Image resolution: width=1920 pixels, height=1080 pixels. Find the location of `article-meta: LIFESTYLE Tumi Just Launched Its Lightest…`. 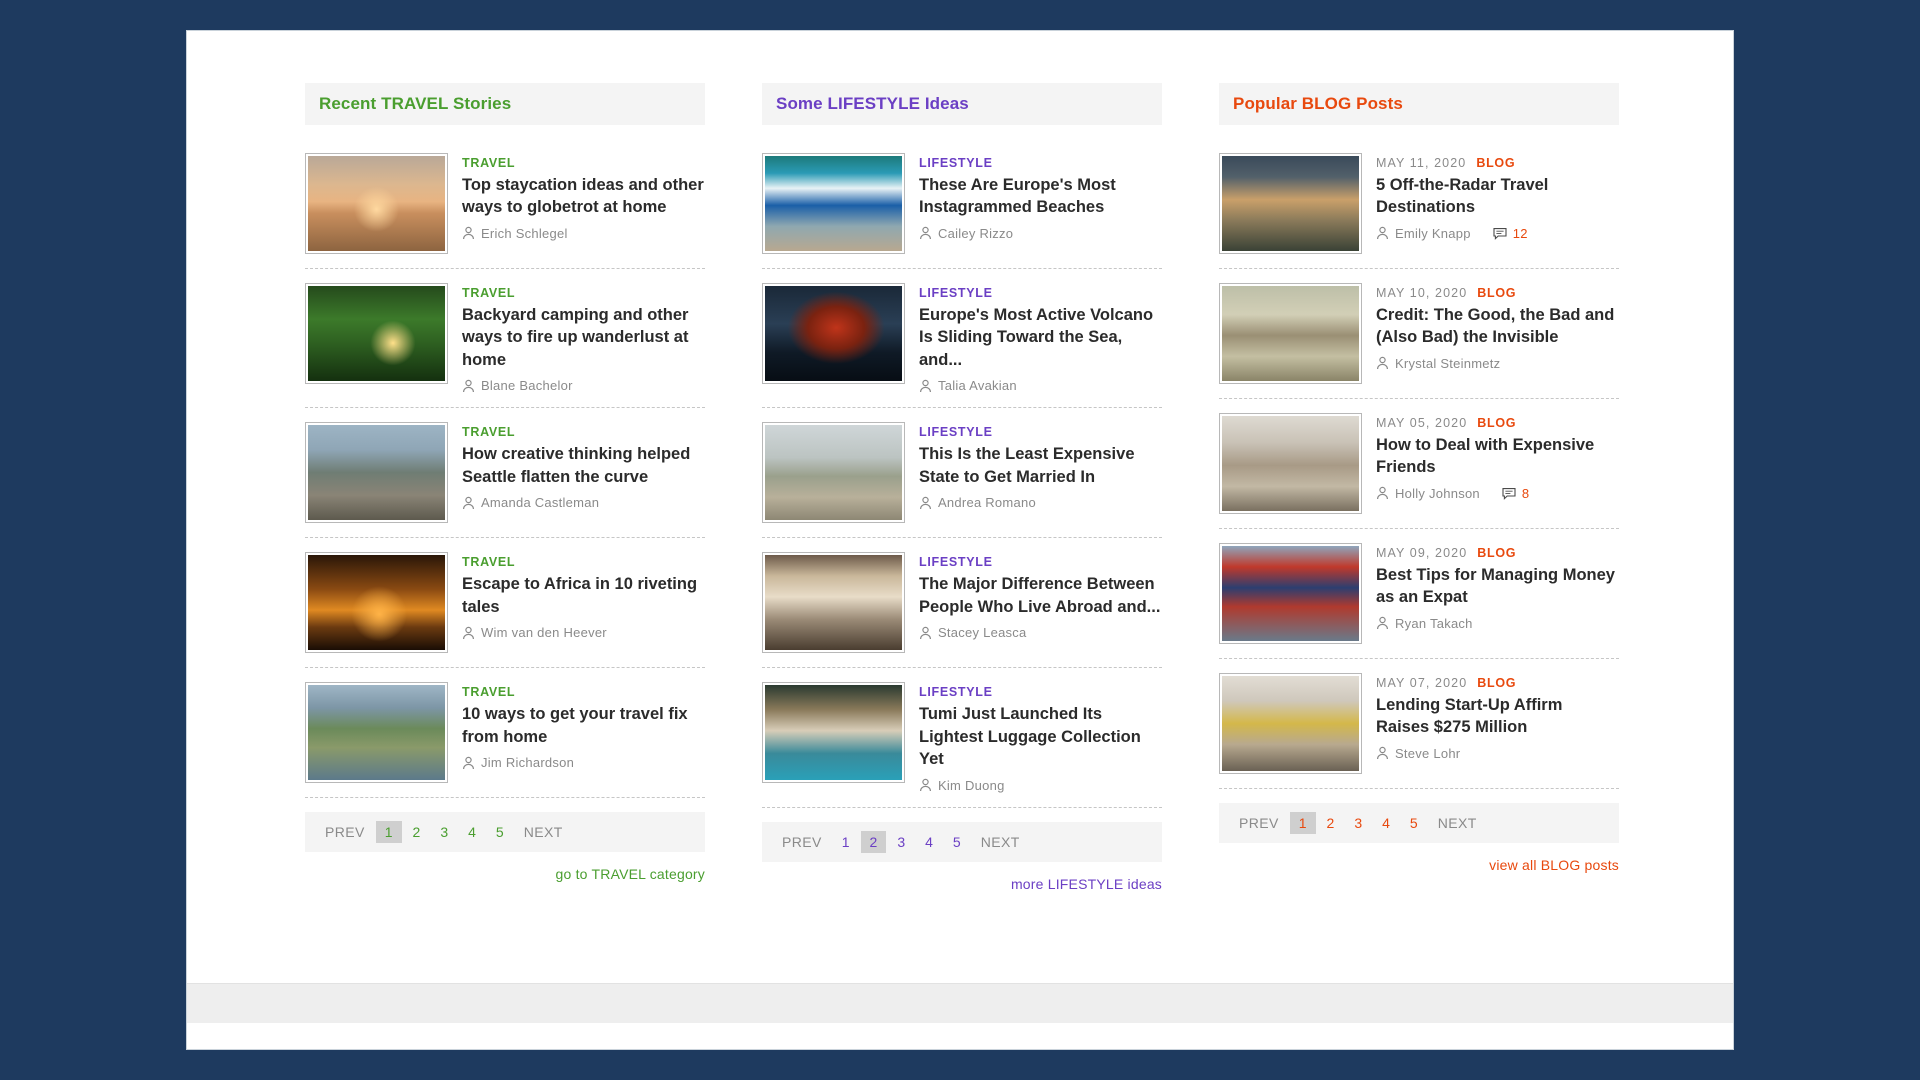

article-meta: LIFESTYLE Tumi Just Launched Its Lightest… is located at coordinates (1040, 737).